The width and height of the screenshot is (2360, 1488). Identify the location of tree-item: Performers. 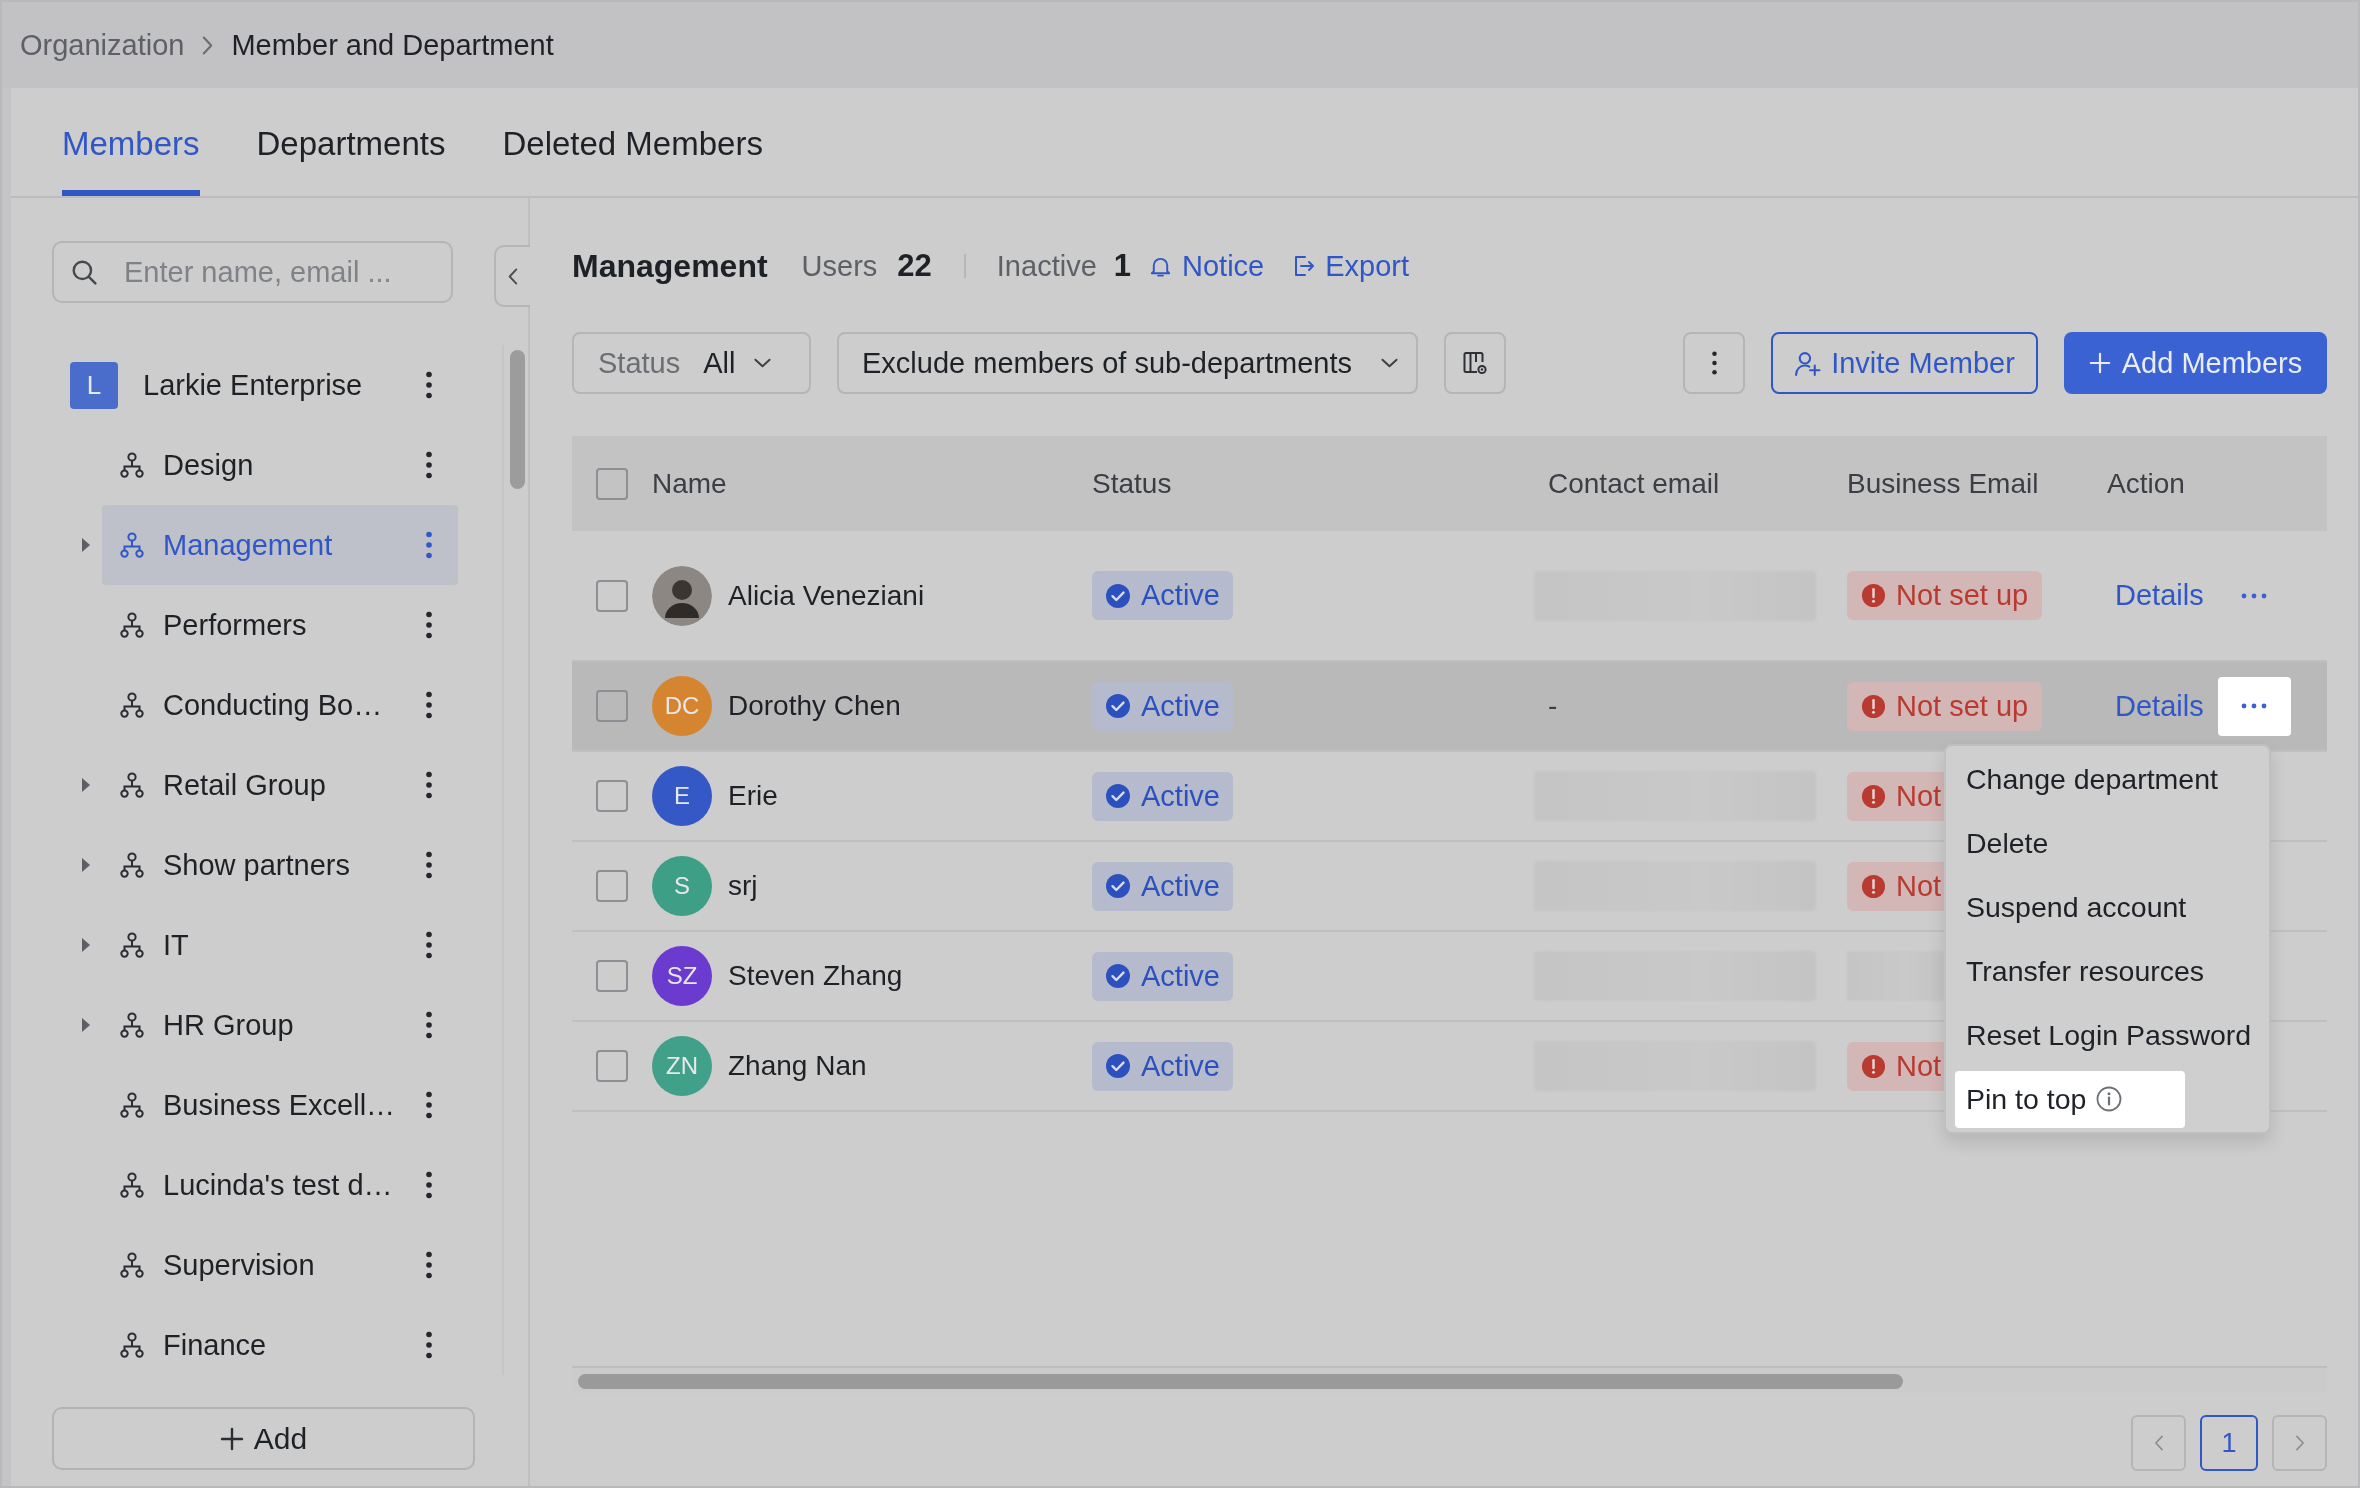
(280, 625).